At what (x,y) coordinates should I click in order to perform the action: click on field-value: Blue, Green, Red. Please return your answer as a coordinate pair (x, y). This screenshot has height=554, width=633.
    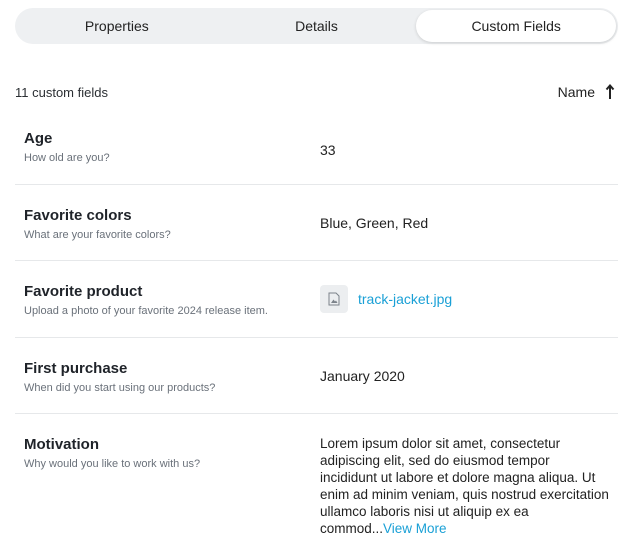
    Looking at the image, I should click on (374, 222).